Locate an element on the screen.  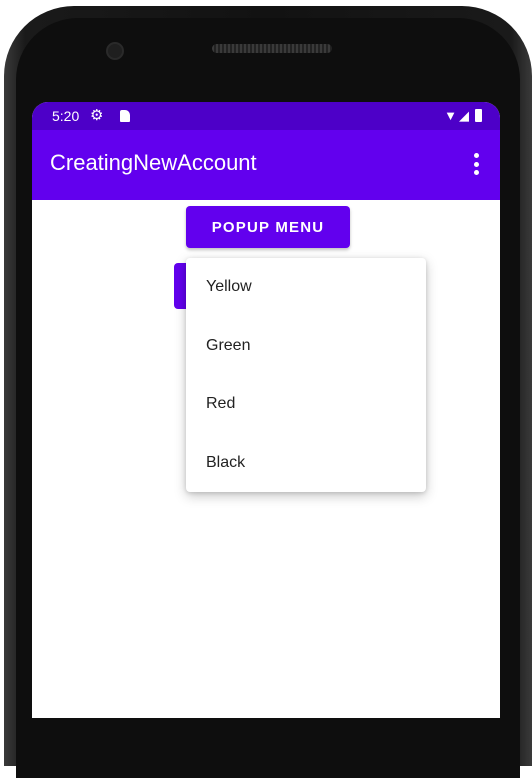
earpiece-speaker is located at coordinates (272, 48).